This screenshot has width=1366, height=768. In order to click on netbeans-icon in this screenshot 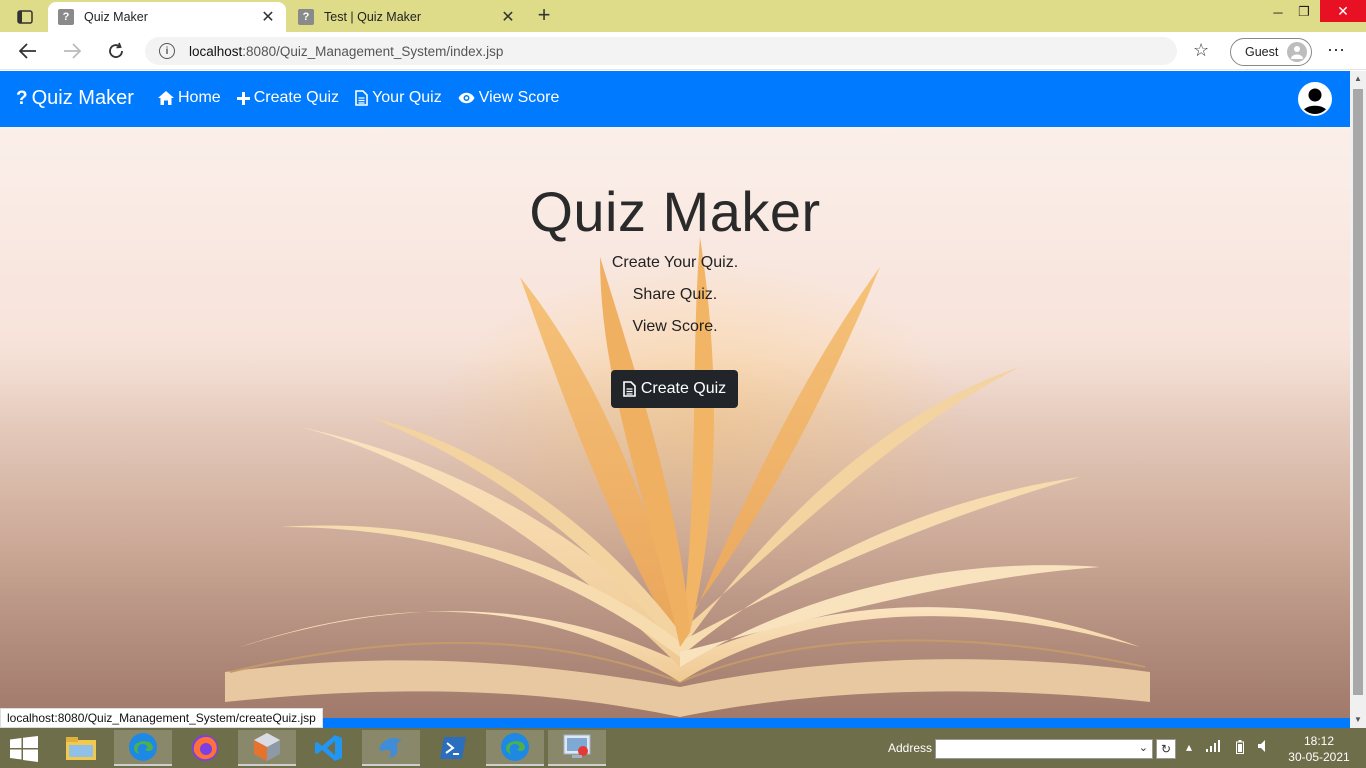, I will do `click(267, 748)`.